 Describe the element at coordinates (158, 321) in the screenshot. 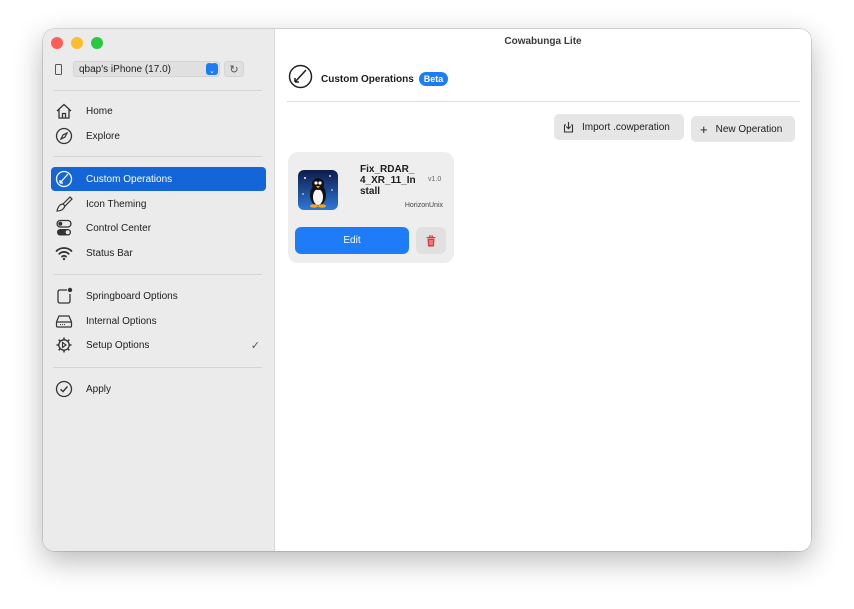

I see `sidebar-item-internal-options: Internal Options` at that location.